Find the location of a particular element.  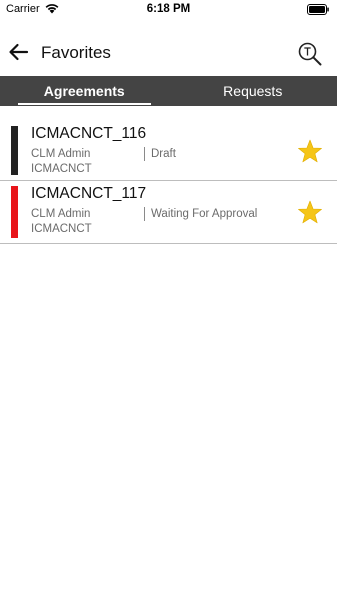

clock-time: 6:18 PM is located at coordinates (168, 9).